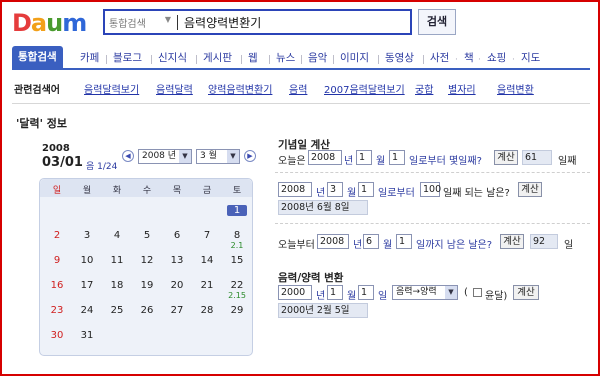  I want to click on calendar-day: 2, so click(57, 235).